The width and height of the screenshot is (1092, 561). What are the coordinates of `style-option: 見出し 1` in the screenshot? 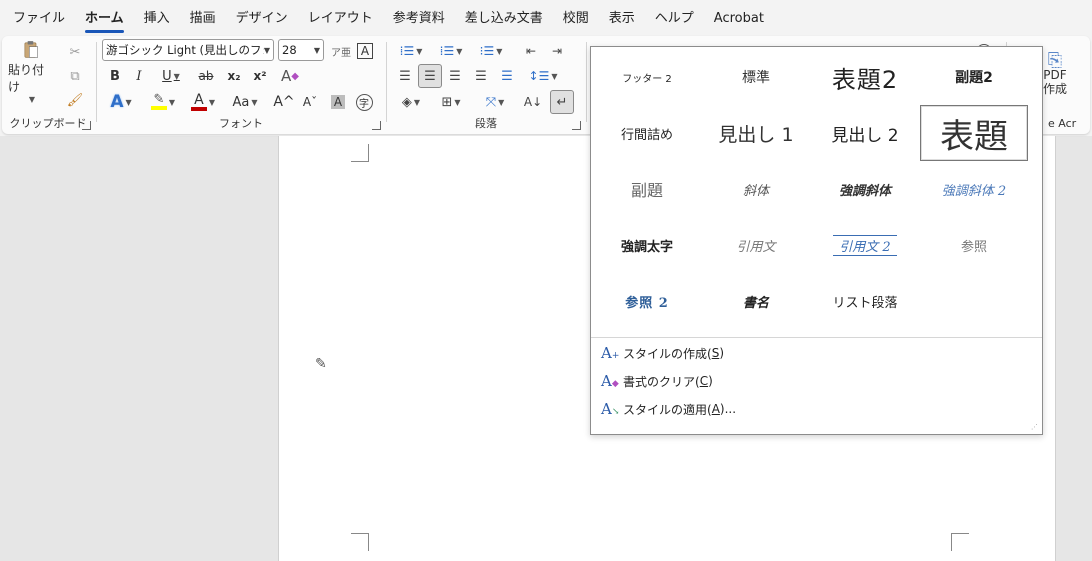 It's located at (756, 133).